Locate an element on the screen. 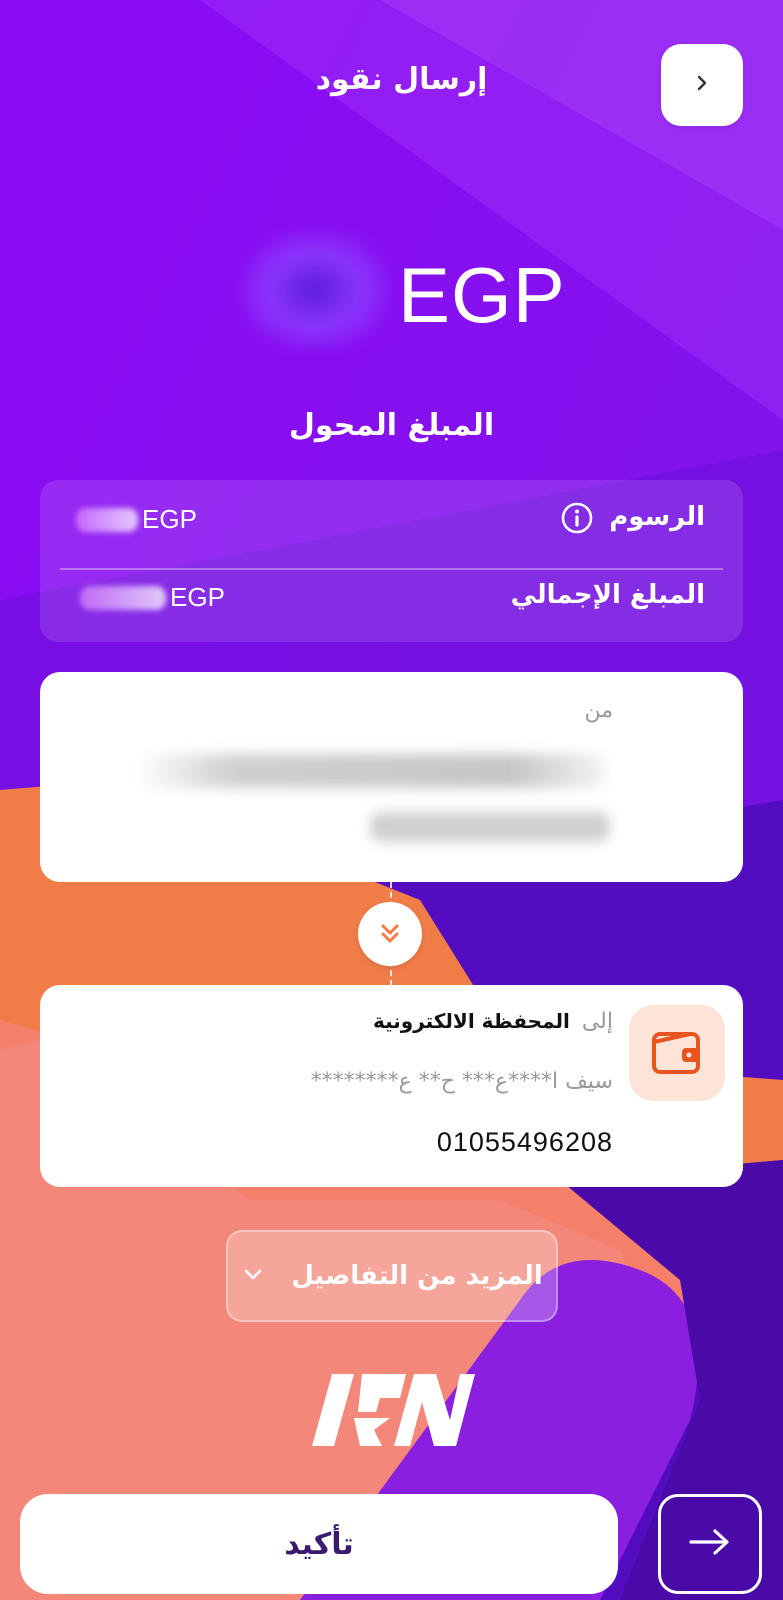 The image size is (783, 1600). total-value: EGP is located at coordinates (152, 597).